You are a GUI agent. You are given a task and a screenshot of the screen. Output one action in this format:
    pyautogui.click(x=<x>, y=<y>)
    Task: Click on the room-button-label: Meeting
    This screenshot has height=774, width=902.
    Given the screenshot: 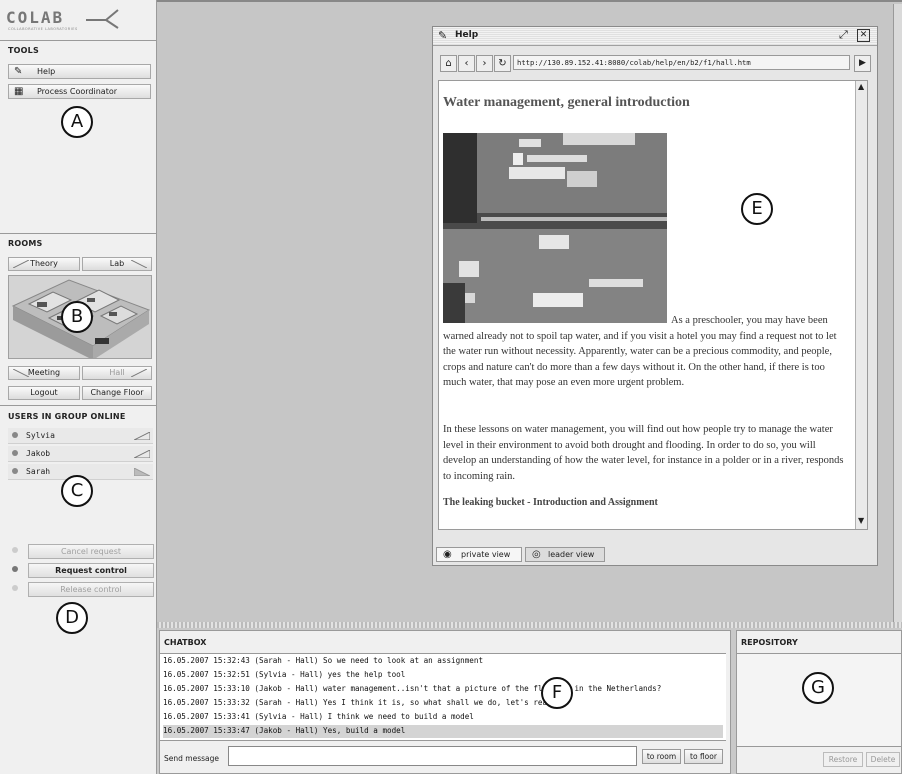 What is the action you would take?
    pyautogui.click(x=44, y=372)
    